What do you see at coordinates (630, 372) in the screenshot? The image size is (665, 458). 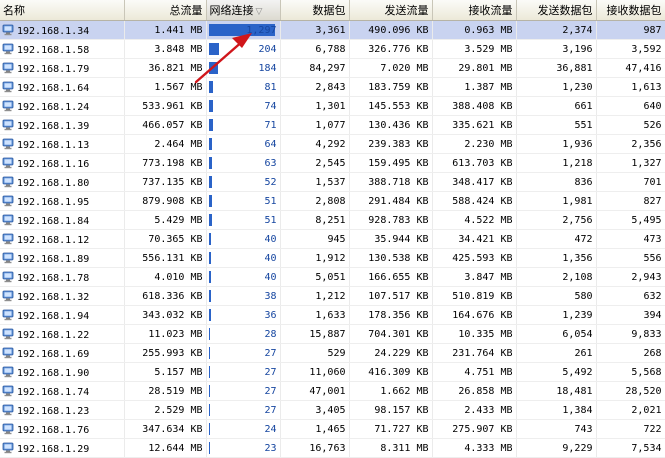 I see `received-packets: 5,568` at bounding box center [630, 372].